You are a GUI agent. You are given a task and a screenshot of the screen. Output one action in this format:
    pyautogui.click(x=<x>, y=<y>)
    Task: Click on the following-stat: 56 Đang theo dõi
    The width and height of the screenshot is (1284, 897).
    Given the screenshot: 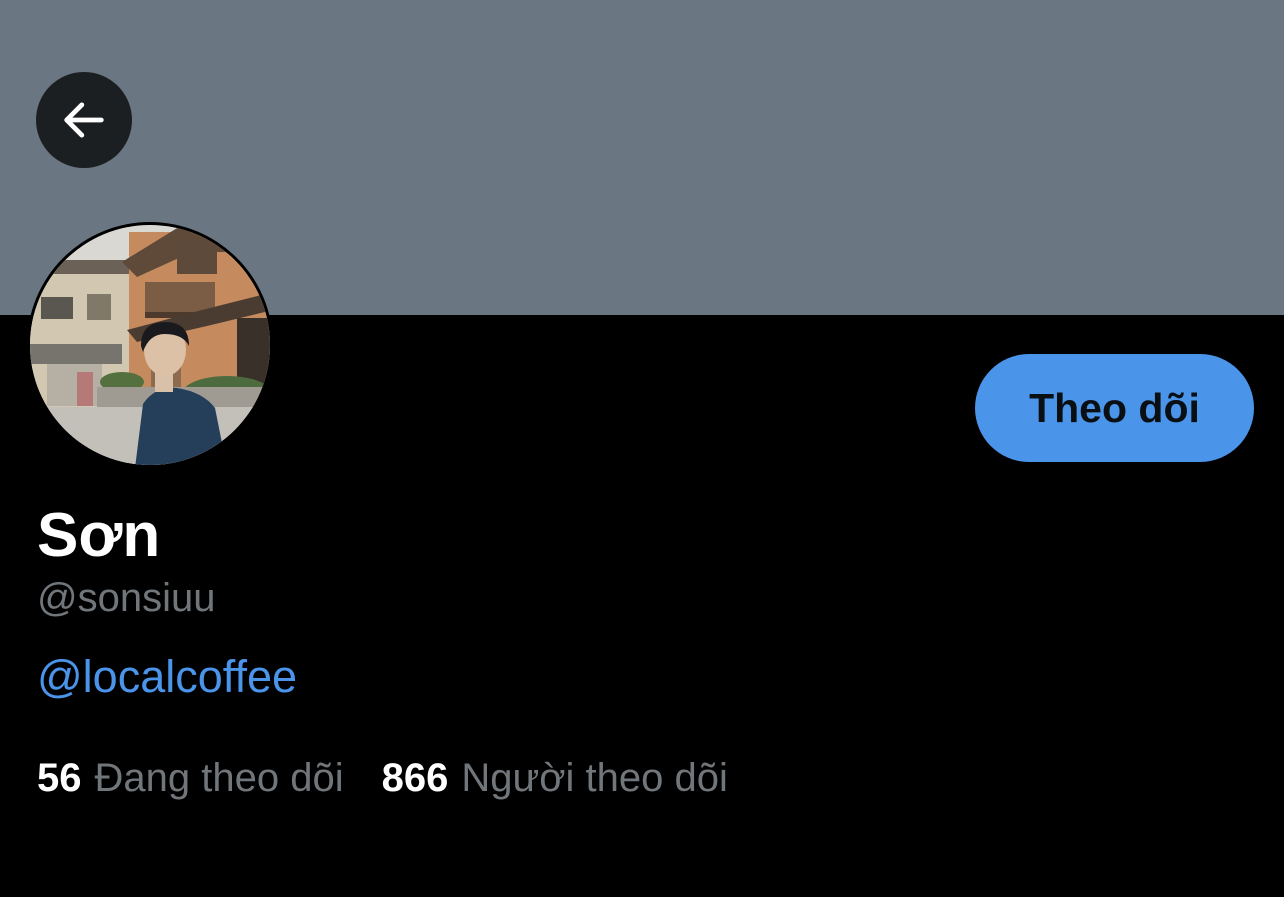 What is the action you would take?
    pyautogui.click(x=190, y=778)
    